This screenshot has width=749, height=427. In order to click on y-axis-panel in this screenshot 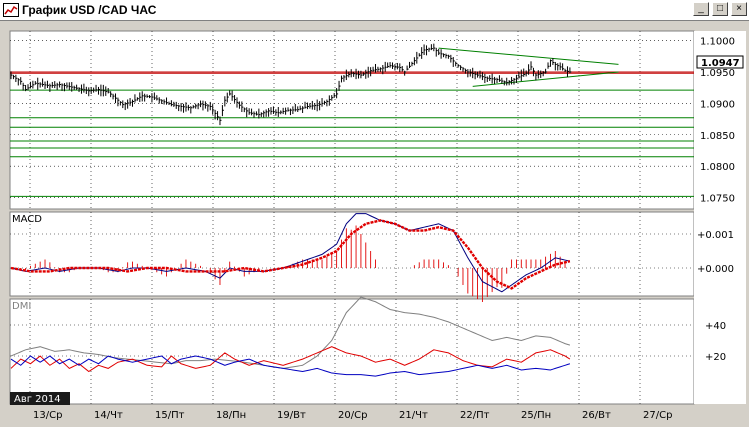, I will do `click(720, 217)`.